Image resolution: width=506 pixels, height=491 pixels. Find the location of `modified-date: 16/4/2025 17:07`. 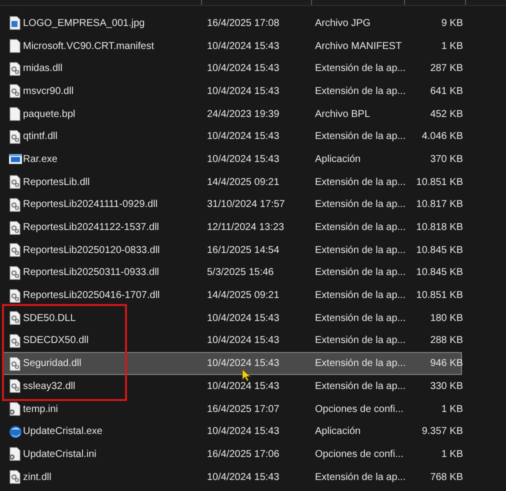

modified-date: 16/4/2025 17:07 is located at coordinates (243, 409).